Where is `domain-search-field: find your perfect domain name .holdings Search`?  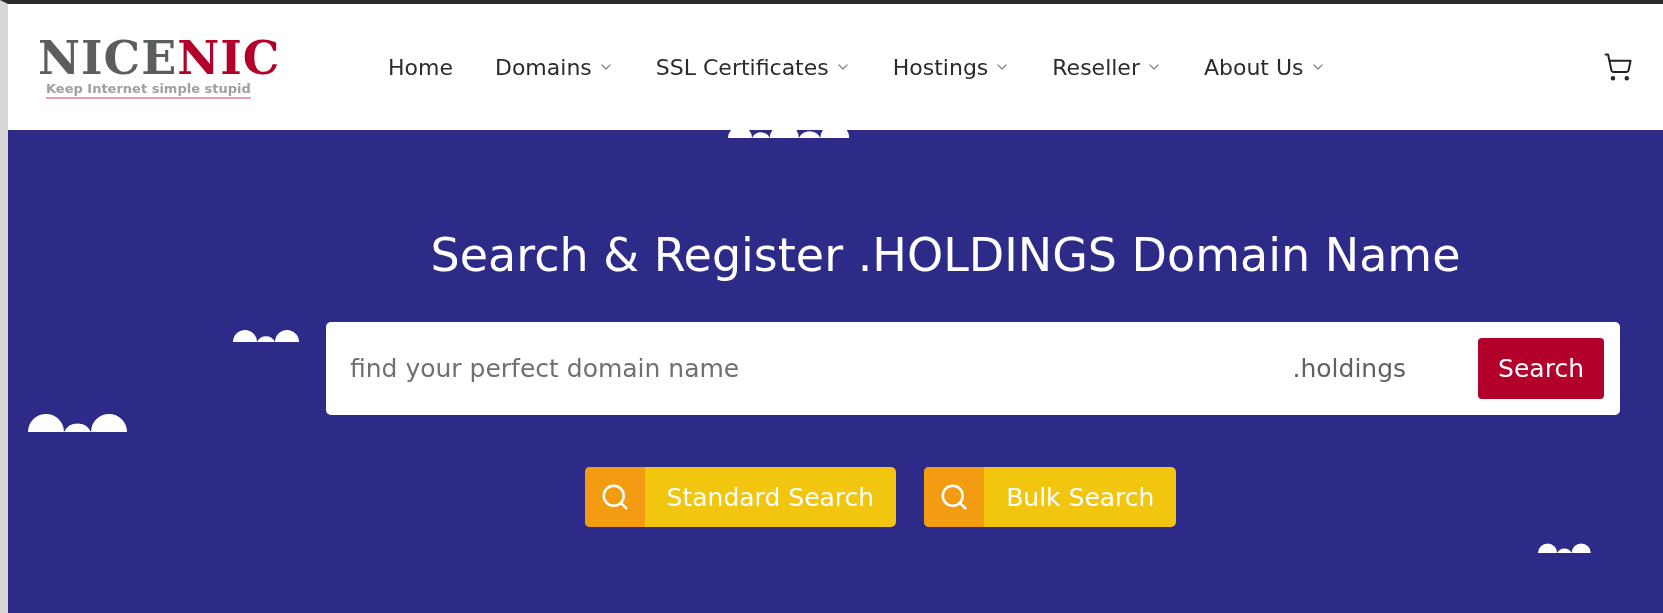
domain-search-field: find your perfect domain name .holdings Search is located at coordinates (973, 368).